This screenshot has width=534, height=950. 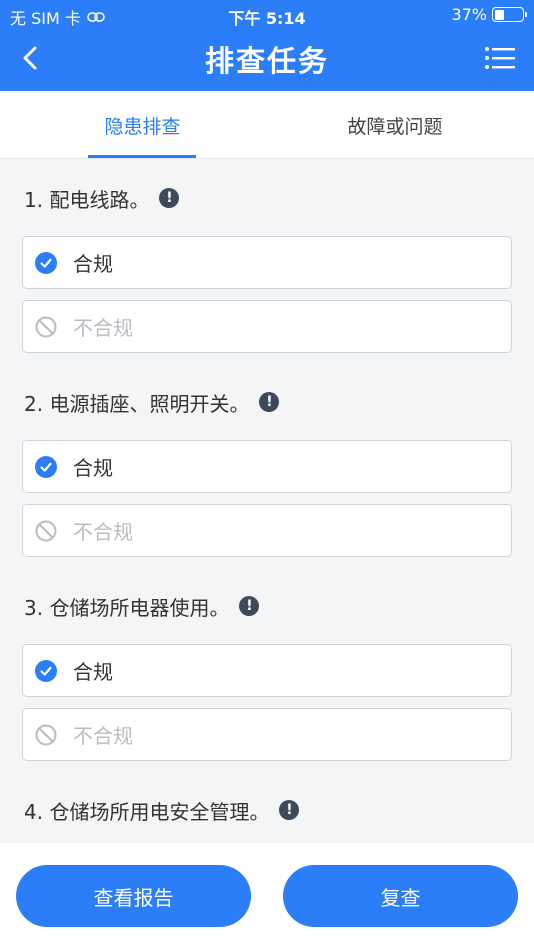 What do you see at coordinates (267, 15) in the screenshot?
I see `status-bar: 无 SIM 卡 下午 5:14 37%` at bounding box center [267, 15].